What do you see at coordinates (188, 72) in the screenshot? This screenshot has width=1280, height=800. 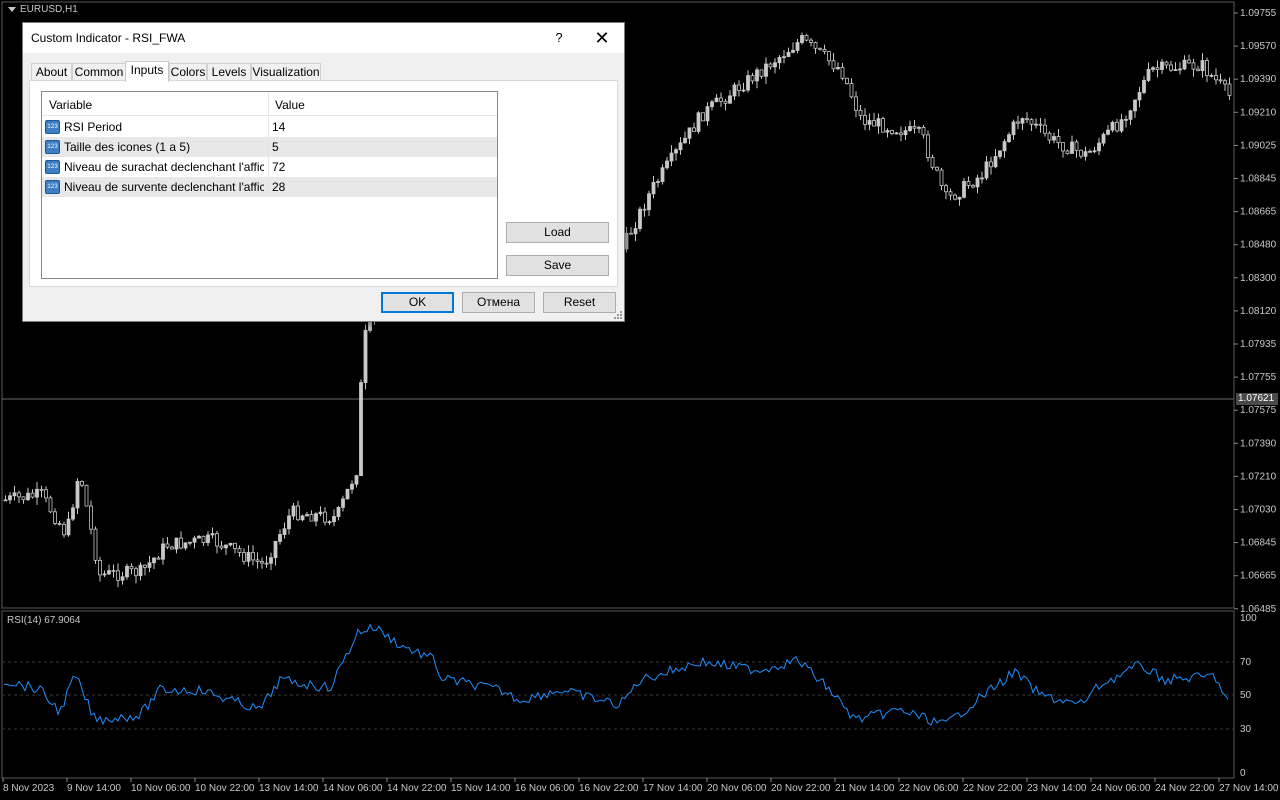 I see `tab-colors: Colors` at bounding box center [188, 72].